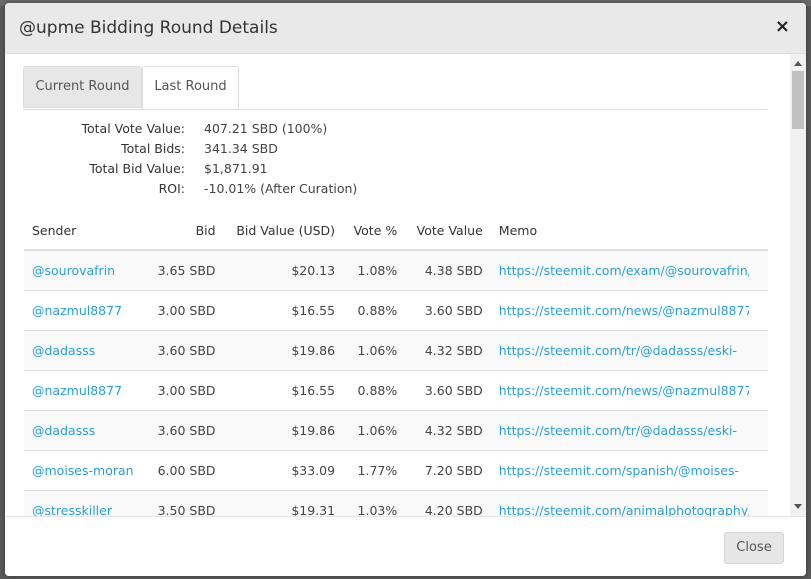  What do you see at coordinates (798, 63) in the screenshot?
I see `scroll-up-icon` at bounding box center [798, 63].